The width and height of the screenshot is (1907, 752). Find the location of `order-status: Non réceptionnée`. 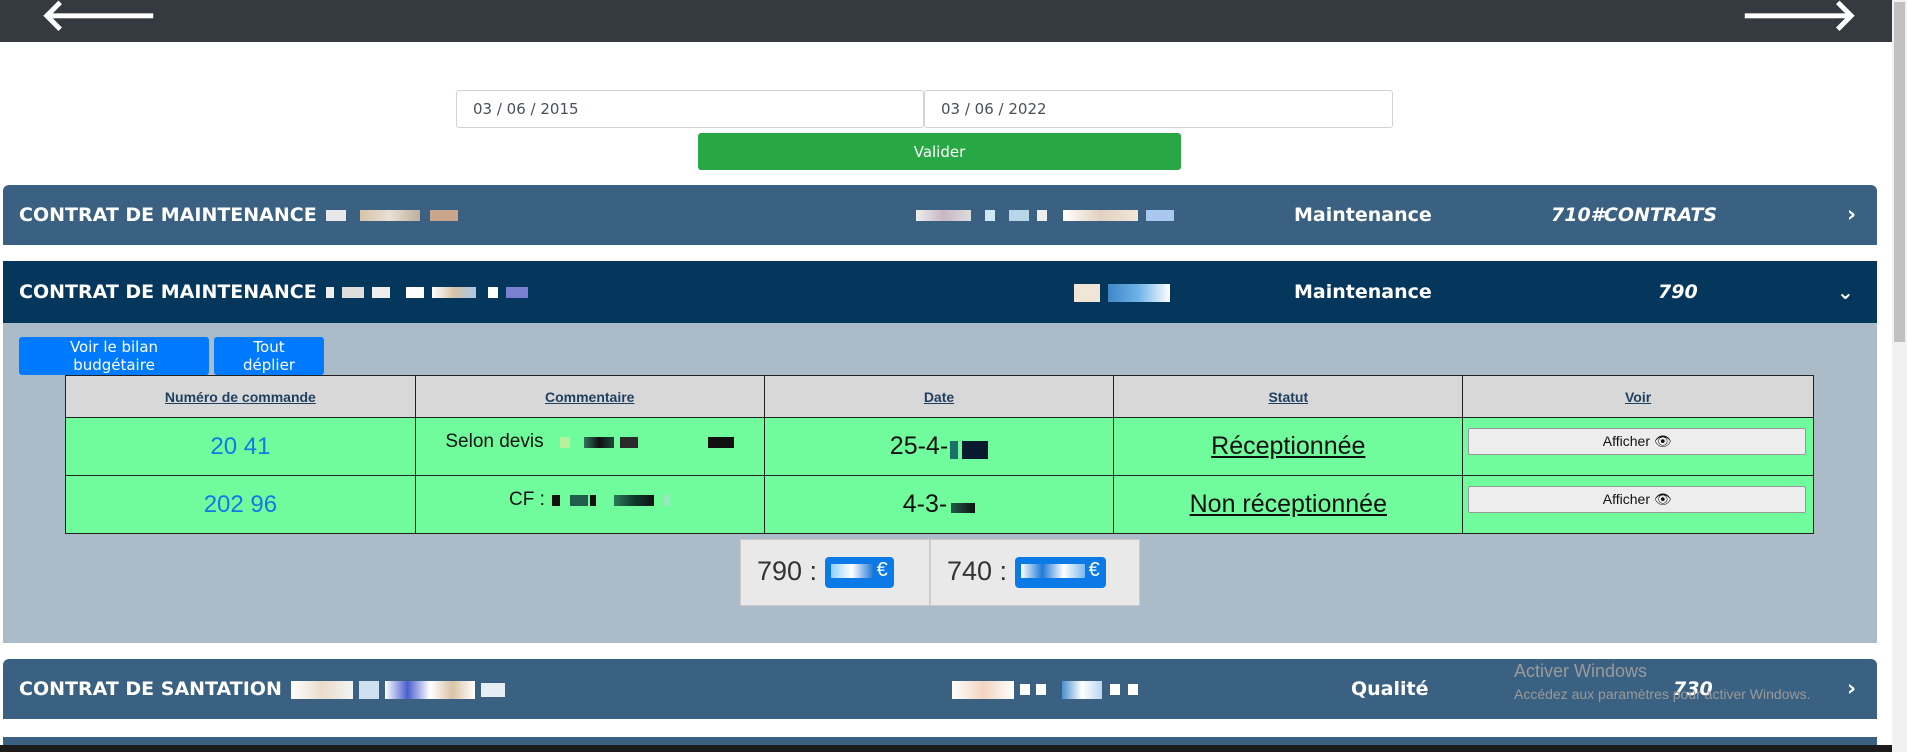

order-status: Non réceptionnée is located at coordinates (1288, 504).